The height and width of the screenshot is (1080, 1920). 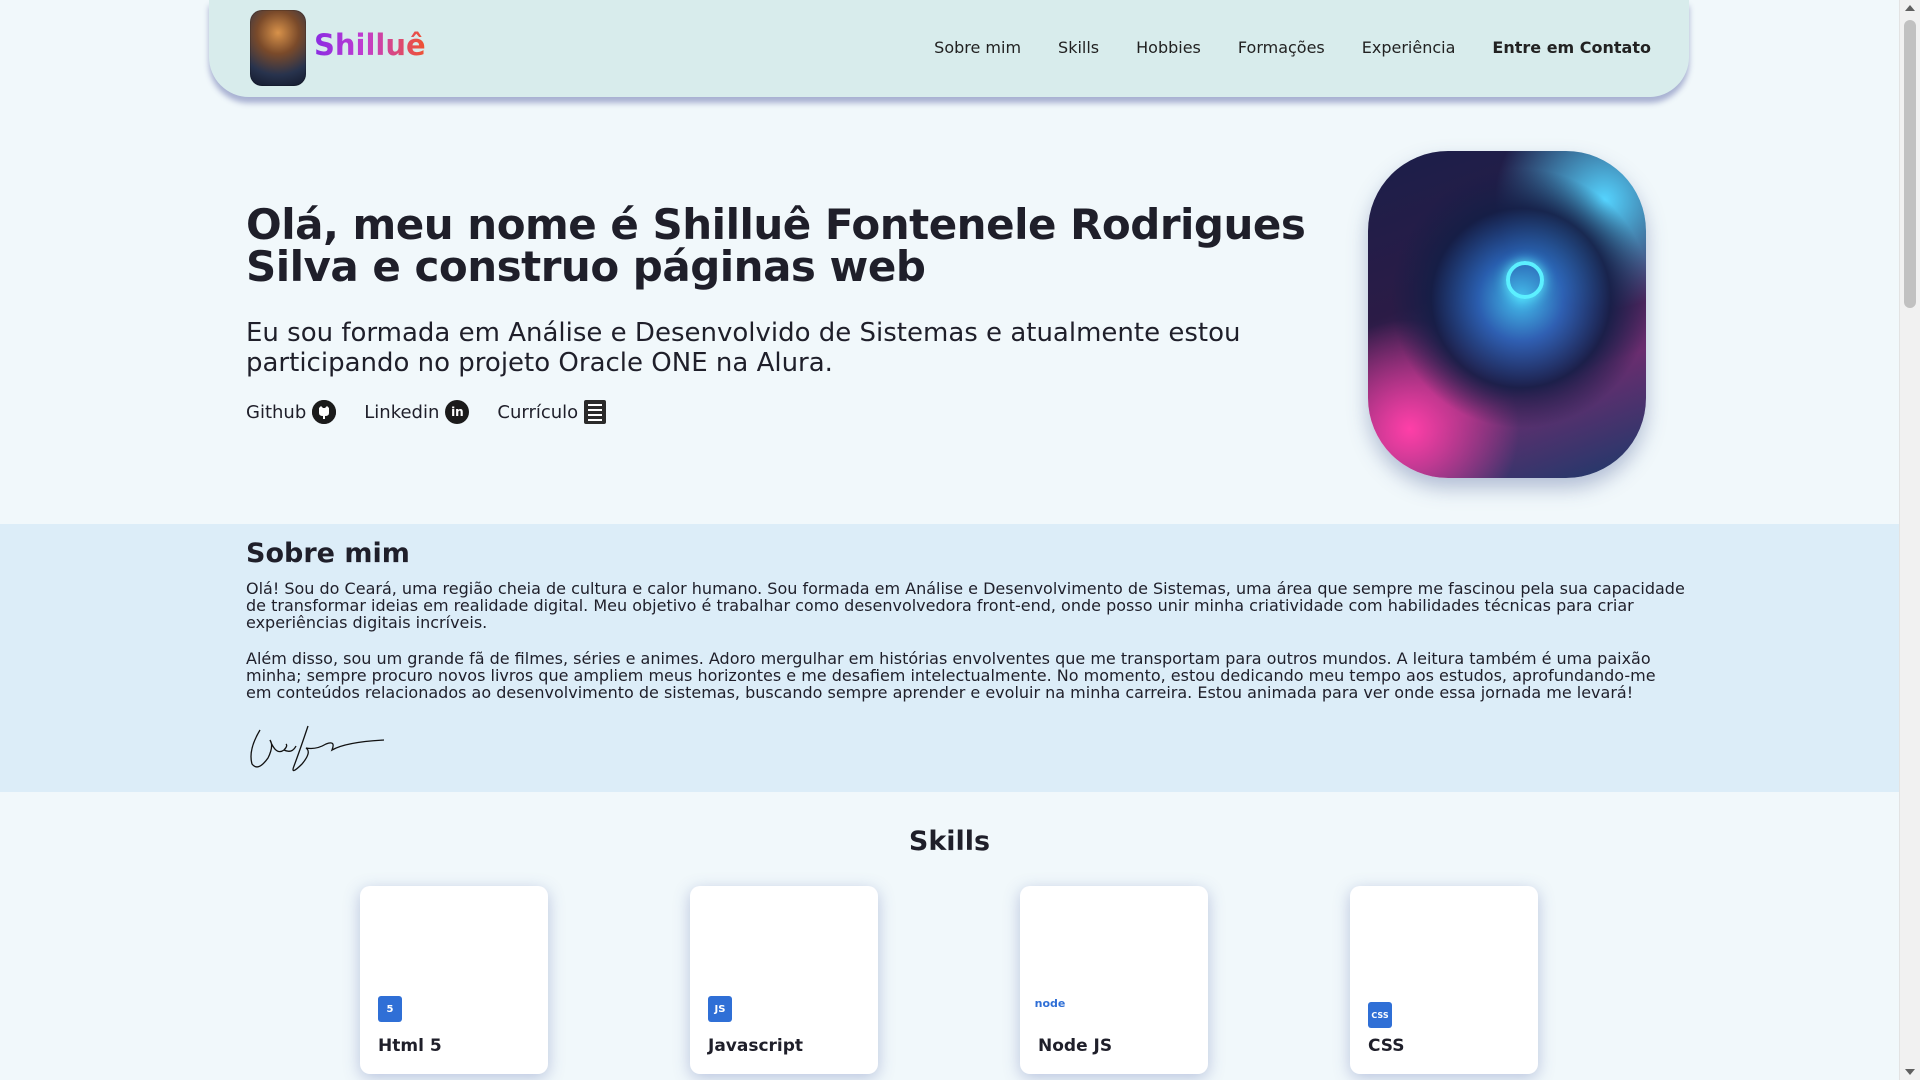 What do you see at coordinates (1168, 47) in the screenshot?
I see `nav-item-hobbies: Hobbies` at bounding box center [1168, 47].